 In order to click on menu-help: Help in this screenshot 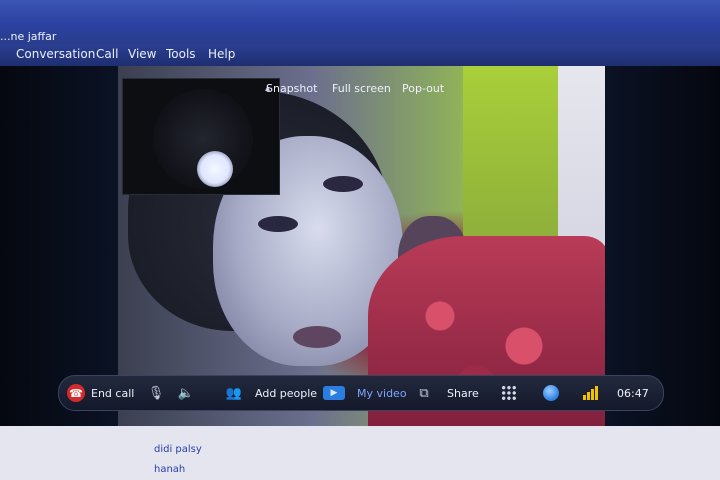, I will do `click(221, 54)`.